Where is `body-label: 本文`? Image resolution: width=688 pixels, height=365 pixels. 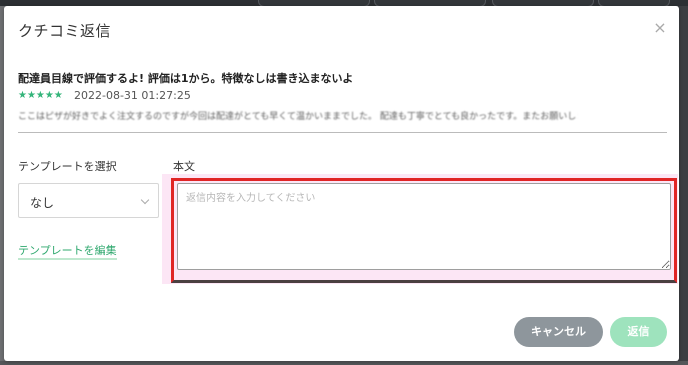 body-label: 本文 is located at coordinates (184, 166).